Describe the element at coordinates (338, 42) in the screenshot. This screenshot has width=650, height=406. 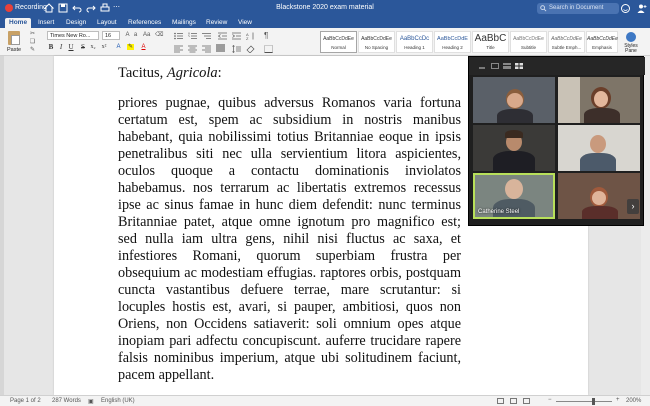
I see `style-normal: AaBbCcDdEe Normal` at that location.